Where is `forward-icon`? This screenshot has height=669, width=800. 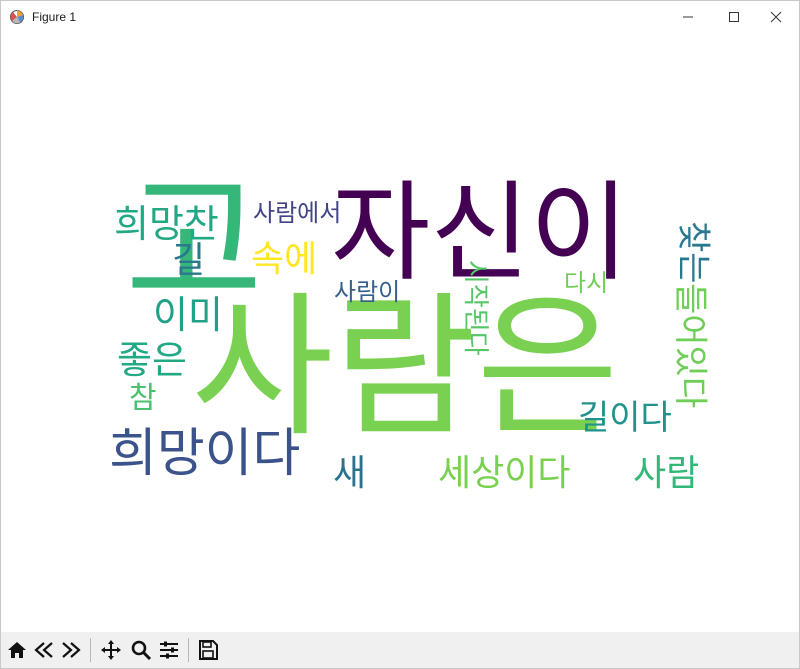
forward-icon is located at coordinates (71, 650).